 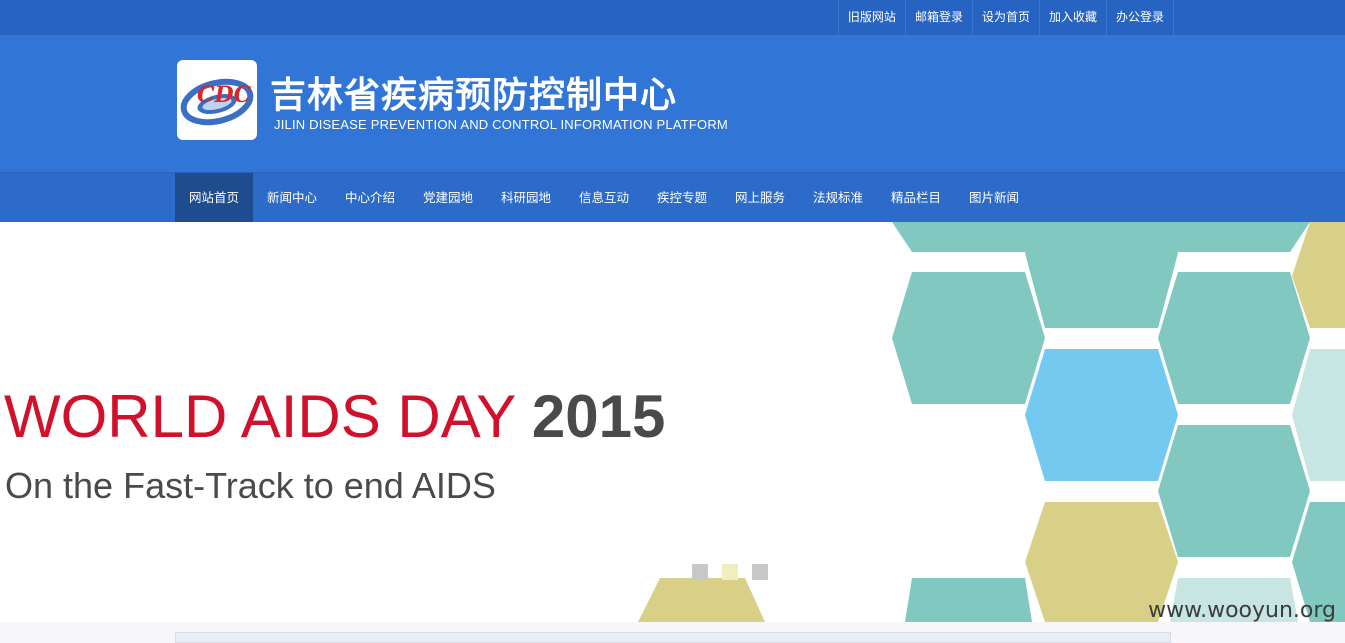 What do you see at coordinates (994, 198) in the screenshot?
I see `nav-item-photo-news: 图片新闻` at bounding box center [994, 198].